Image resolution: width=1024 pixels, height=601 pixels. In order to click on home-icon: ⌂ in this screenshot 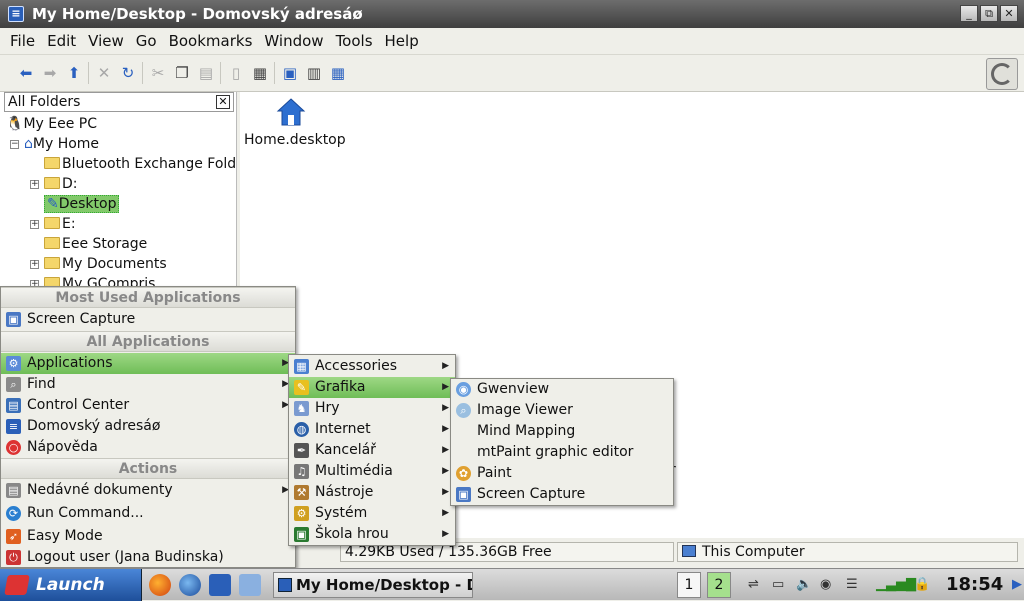, I will do `click(28, 144)`.